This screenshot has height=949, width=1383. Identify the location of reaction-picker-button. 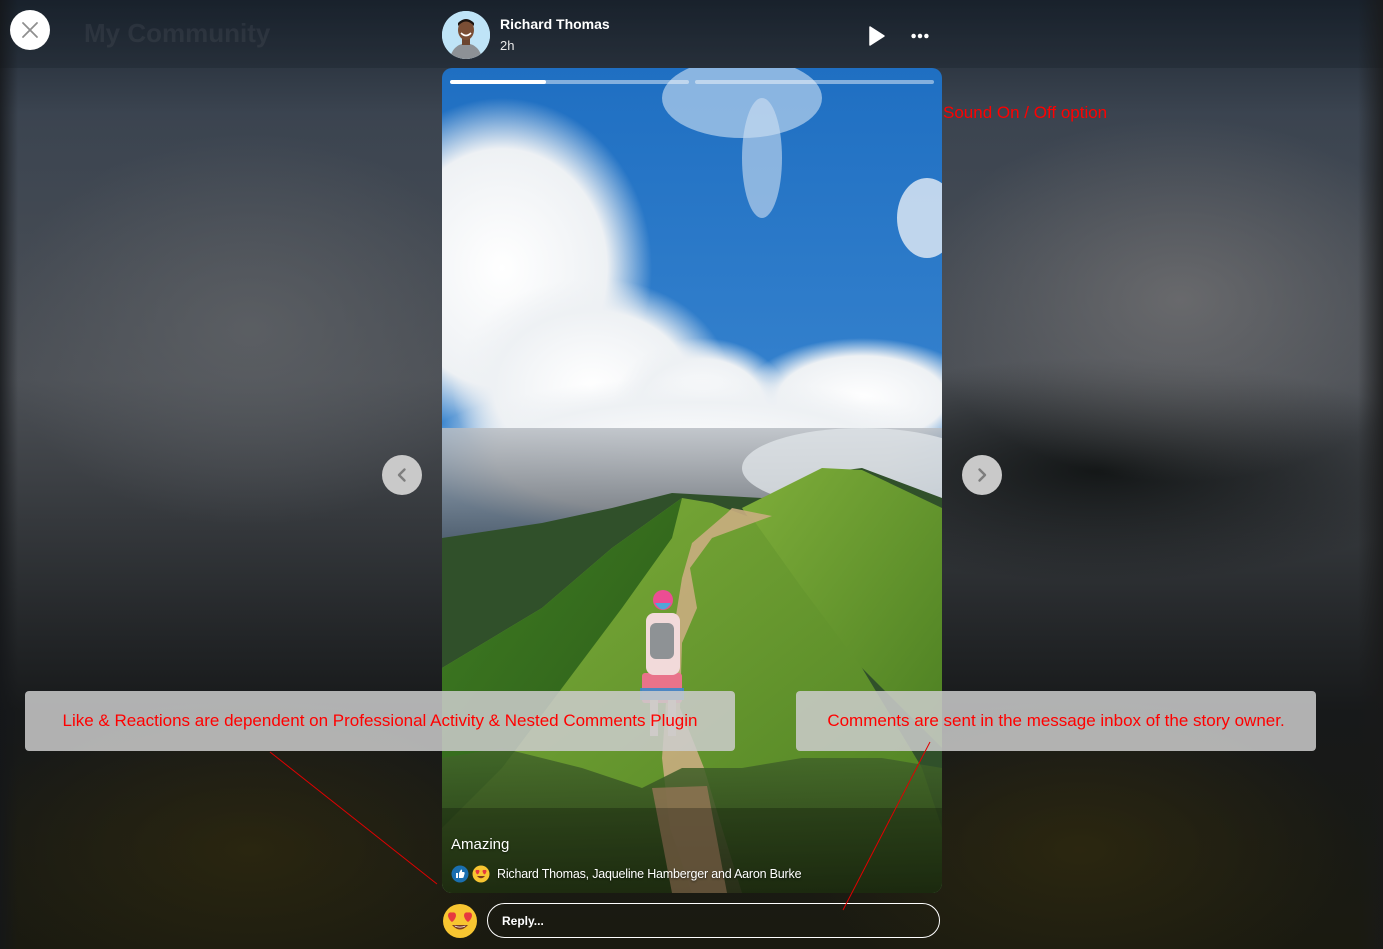
(460, 921).